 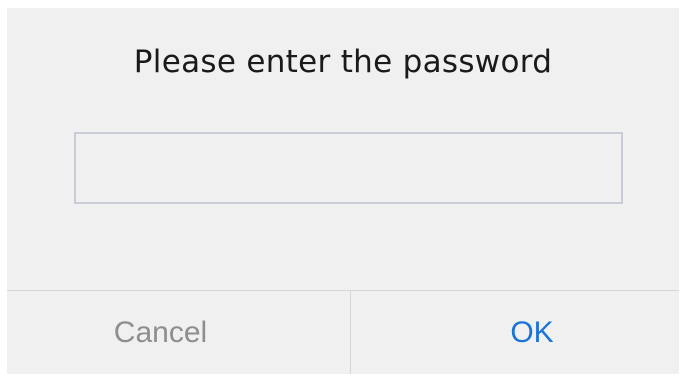 I want to click on dialog-title: Please enter the password, so click(x=343, y=62).